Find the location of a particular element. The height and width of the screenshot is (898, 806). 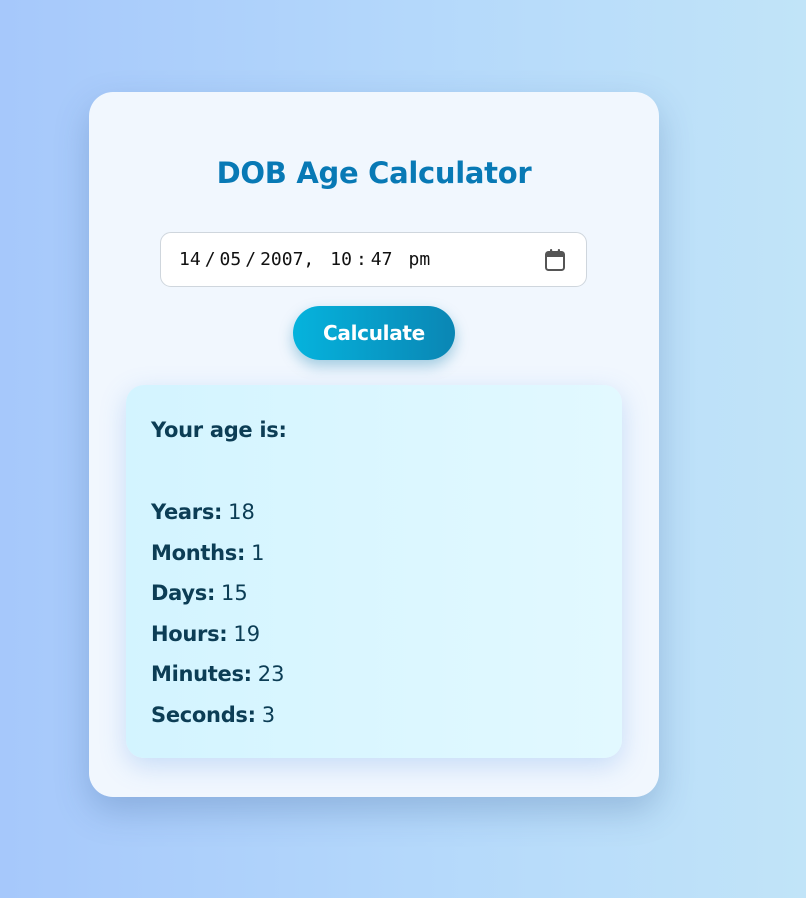

years-row: Years: 18 is located at coordinates (218, 517).